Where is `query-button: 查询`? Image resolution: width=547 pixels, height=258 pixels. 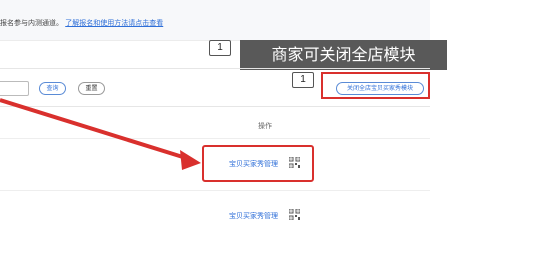 query-button: 查询 is located at coordinates (52, 88).